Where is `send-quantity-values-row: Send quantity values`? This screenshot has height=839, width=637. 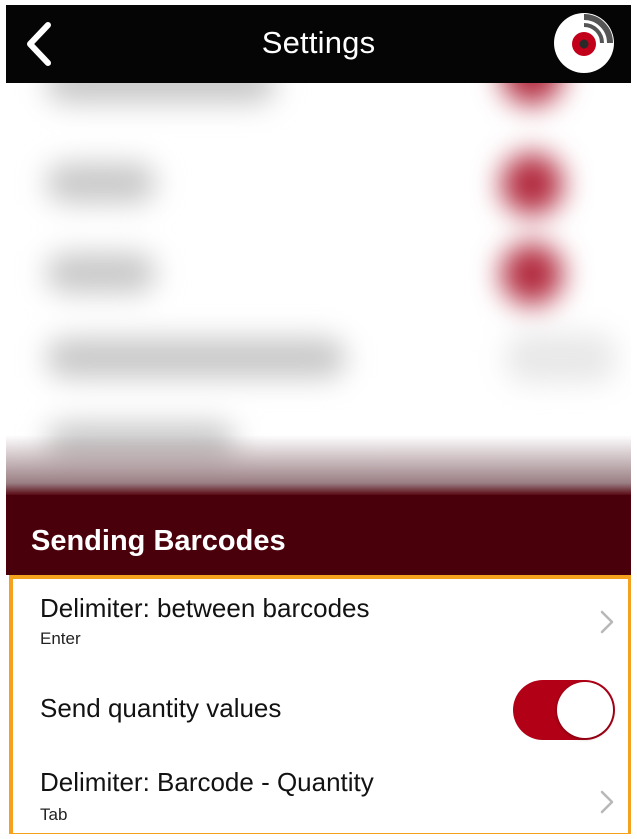
send-quantity-values-row: Send quantity values is located at coordinates (320, 704).